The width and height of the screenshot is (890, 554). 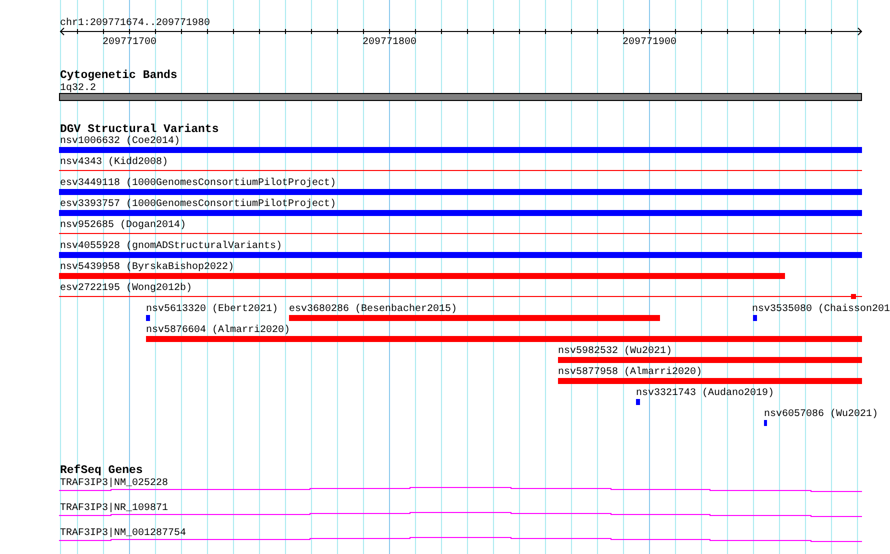 I want to click on variant-label: nsv3535080 (Chaisson201, so click(x=821, y=309).